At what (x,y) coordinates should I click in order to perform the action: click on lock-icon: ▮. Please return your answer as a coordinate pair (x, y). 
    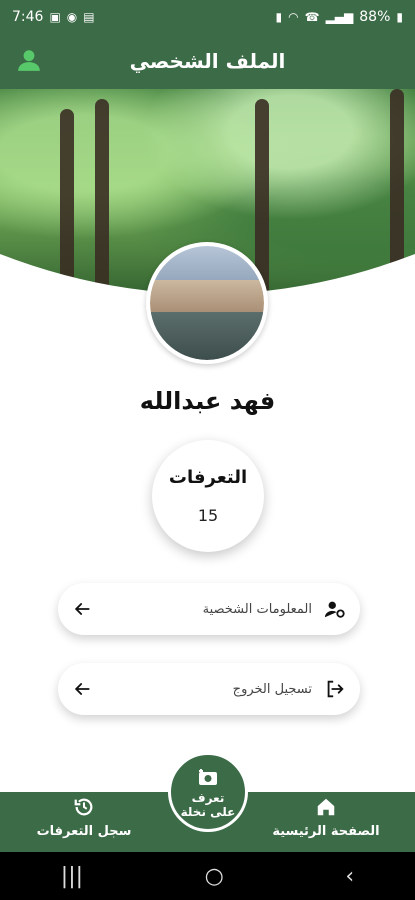
    Looking at the image, I should click on (279, 16).